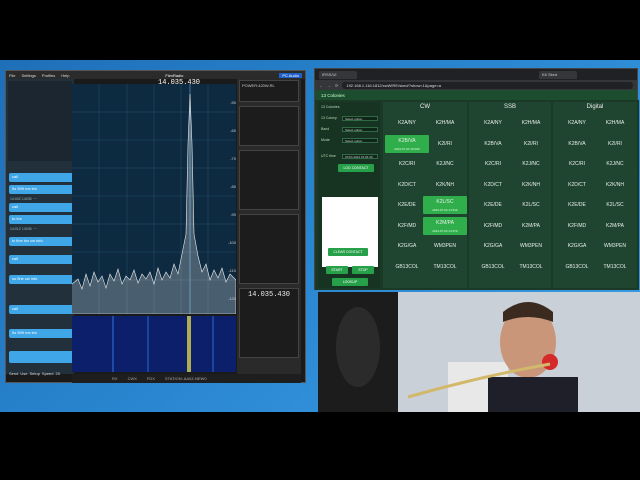 Image resolution: width=640 pixels, height=480 pixels. I want to click on db-scale: -50 -60 -70 -80 -90 -100 -110 -120, so click(231, 200).